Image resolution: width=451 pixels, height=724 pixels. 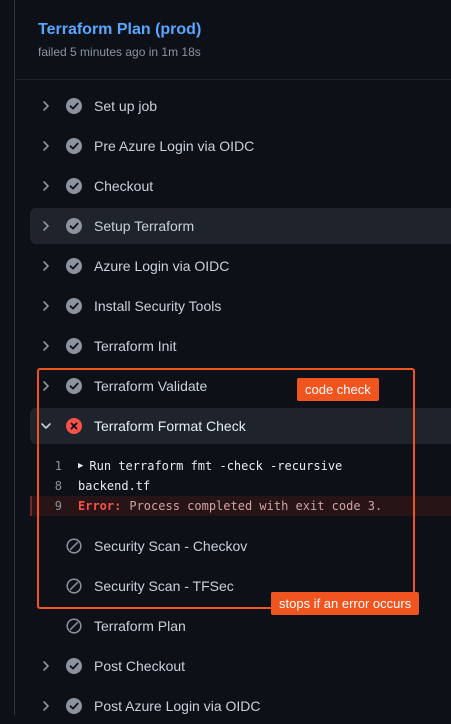 I want to click on step-label: Terraform Init, so click(x=135, y=346).